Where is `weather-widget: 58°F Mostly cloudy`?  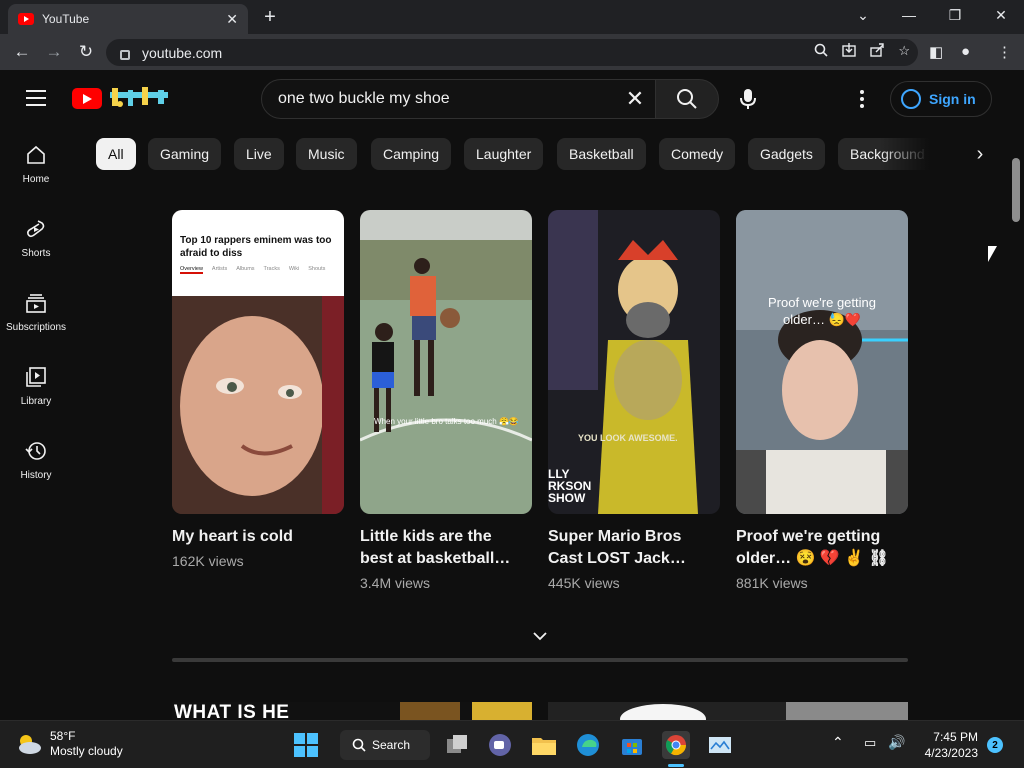 weather-widget: 58°F Mostly cloudy is located at coordinates (68, 744).